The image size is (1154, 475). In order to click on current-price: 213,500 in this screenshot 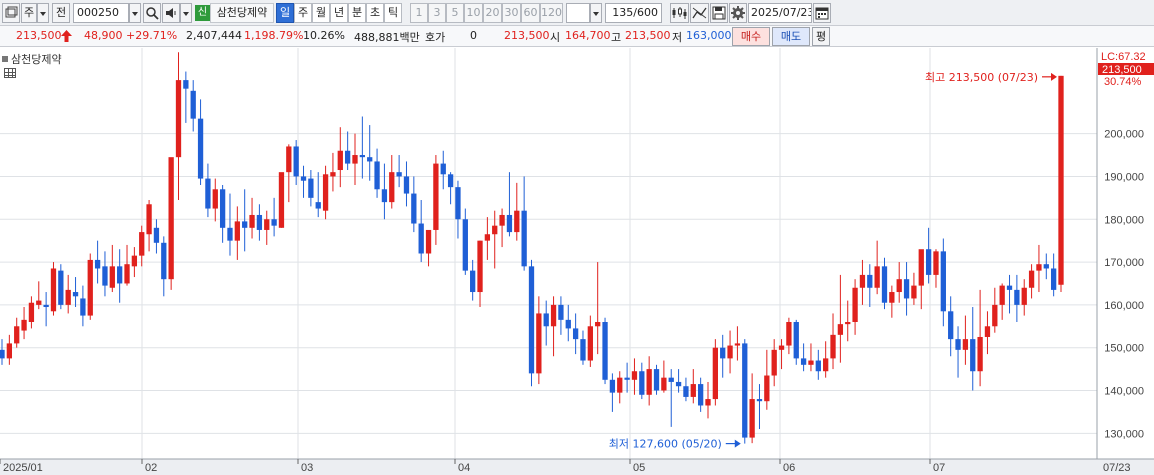, I will do `click(39, 35)`.